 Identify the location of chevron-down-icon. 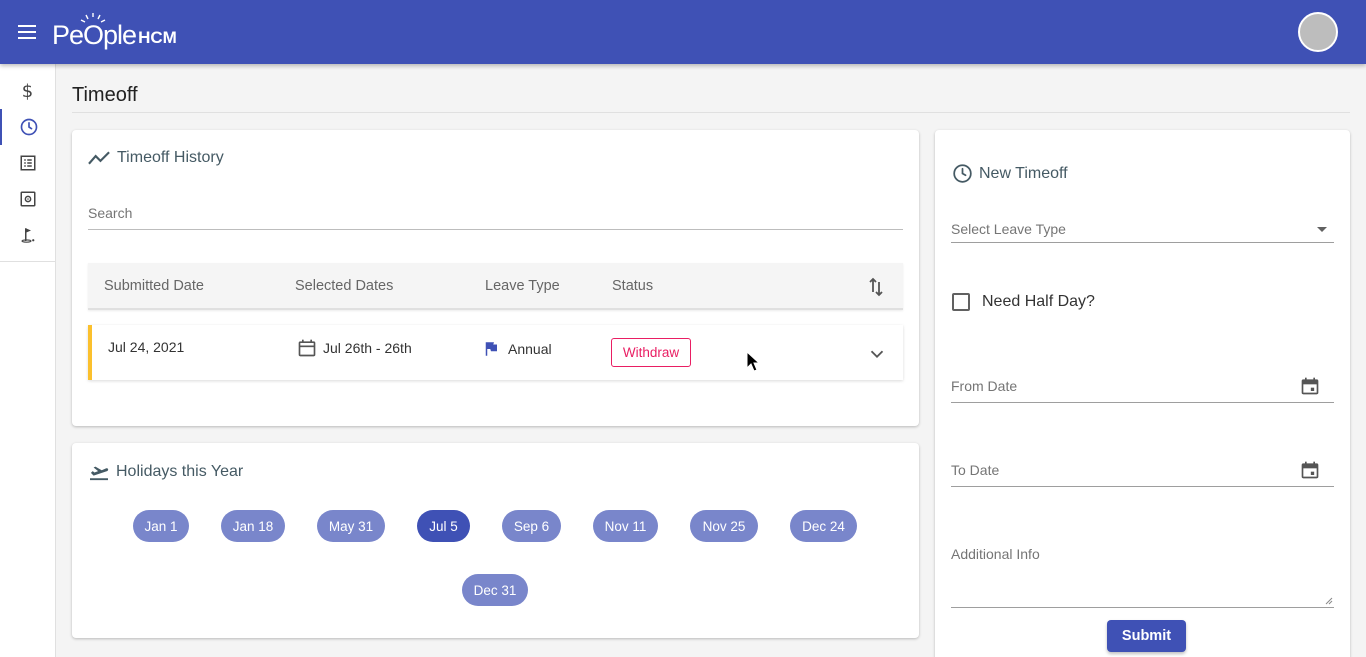
(877, 354).